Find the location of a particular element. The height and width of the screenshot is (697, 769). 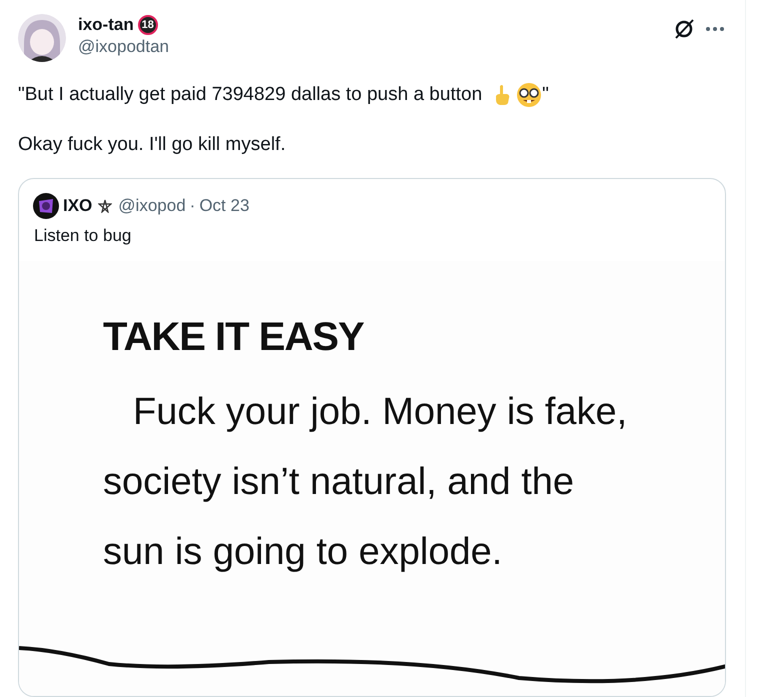

more-icon is located at coordinates (715, 29).